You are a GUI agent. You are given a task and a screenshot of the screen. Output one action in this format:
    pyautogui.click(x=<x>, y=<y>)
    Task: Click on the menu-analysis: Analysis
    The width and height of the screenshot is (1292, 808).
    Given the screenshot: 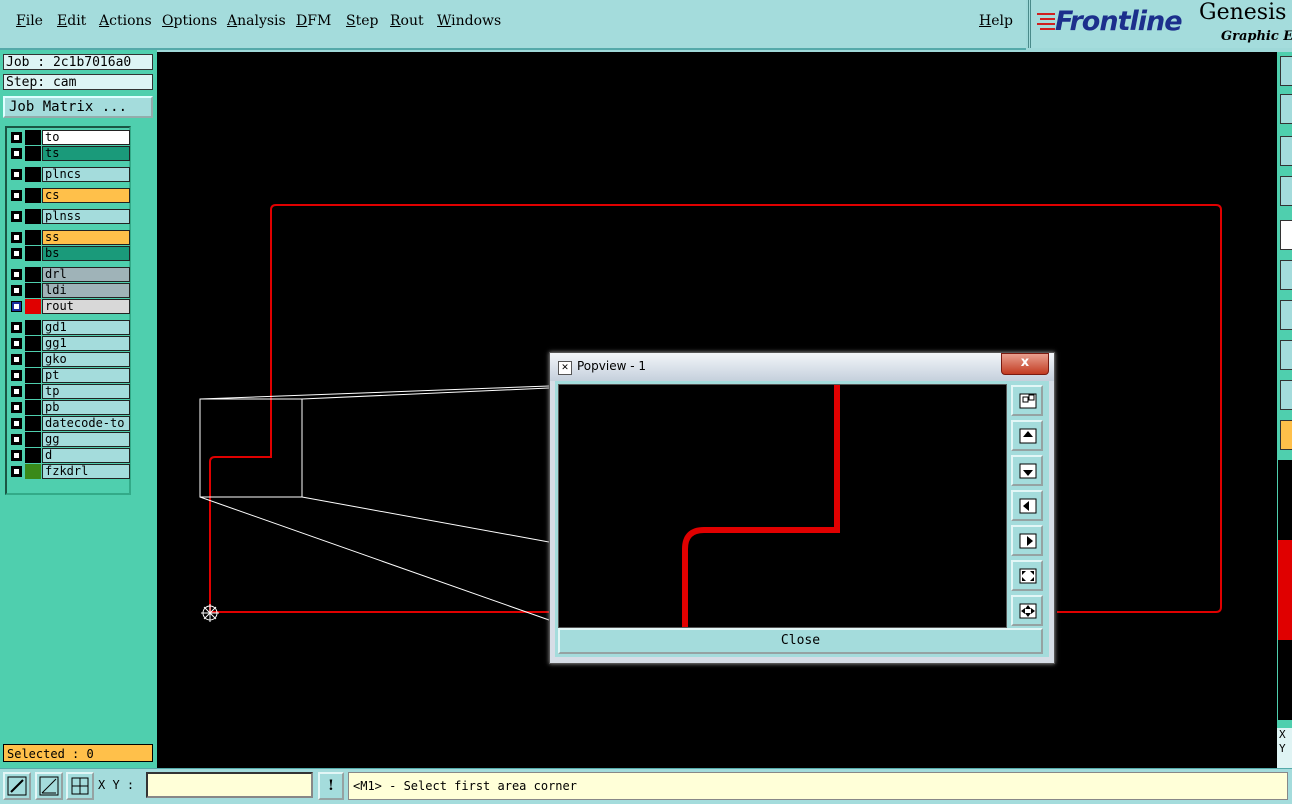 What is the action you would take?
    pyautogui.click(x=256, y=21)
    